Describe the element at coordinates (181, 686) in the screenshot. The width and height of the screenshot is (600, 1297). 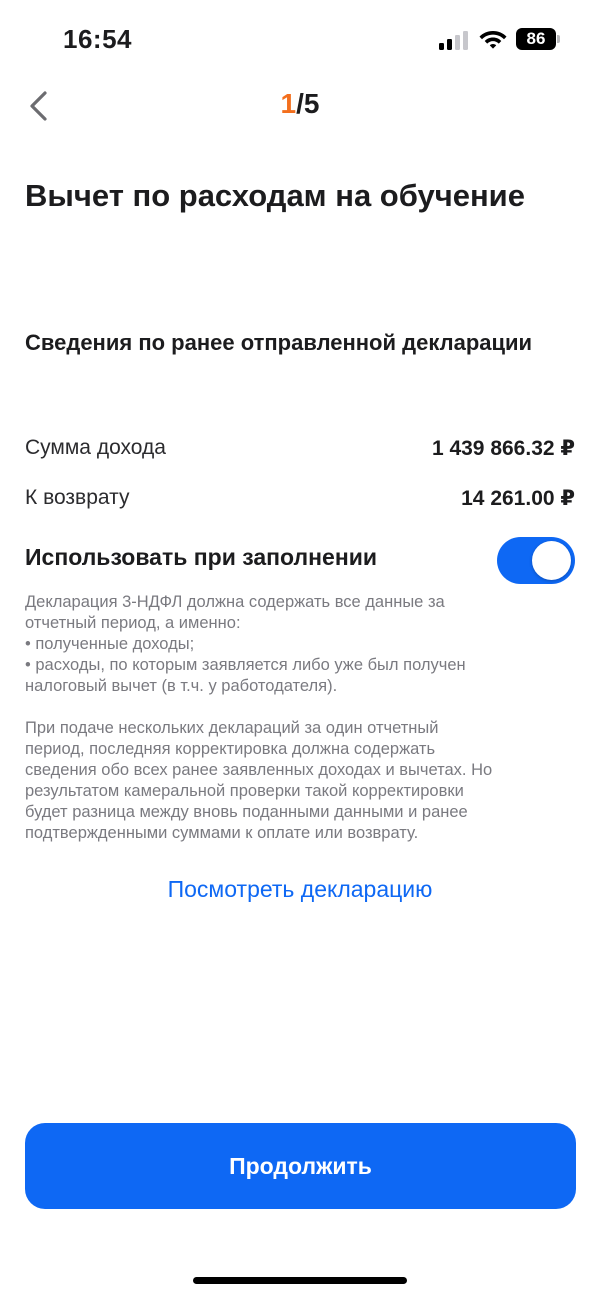
I see `description-line: налоговый вычет (в т.ч. у работодателя).` at that location.